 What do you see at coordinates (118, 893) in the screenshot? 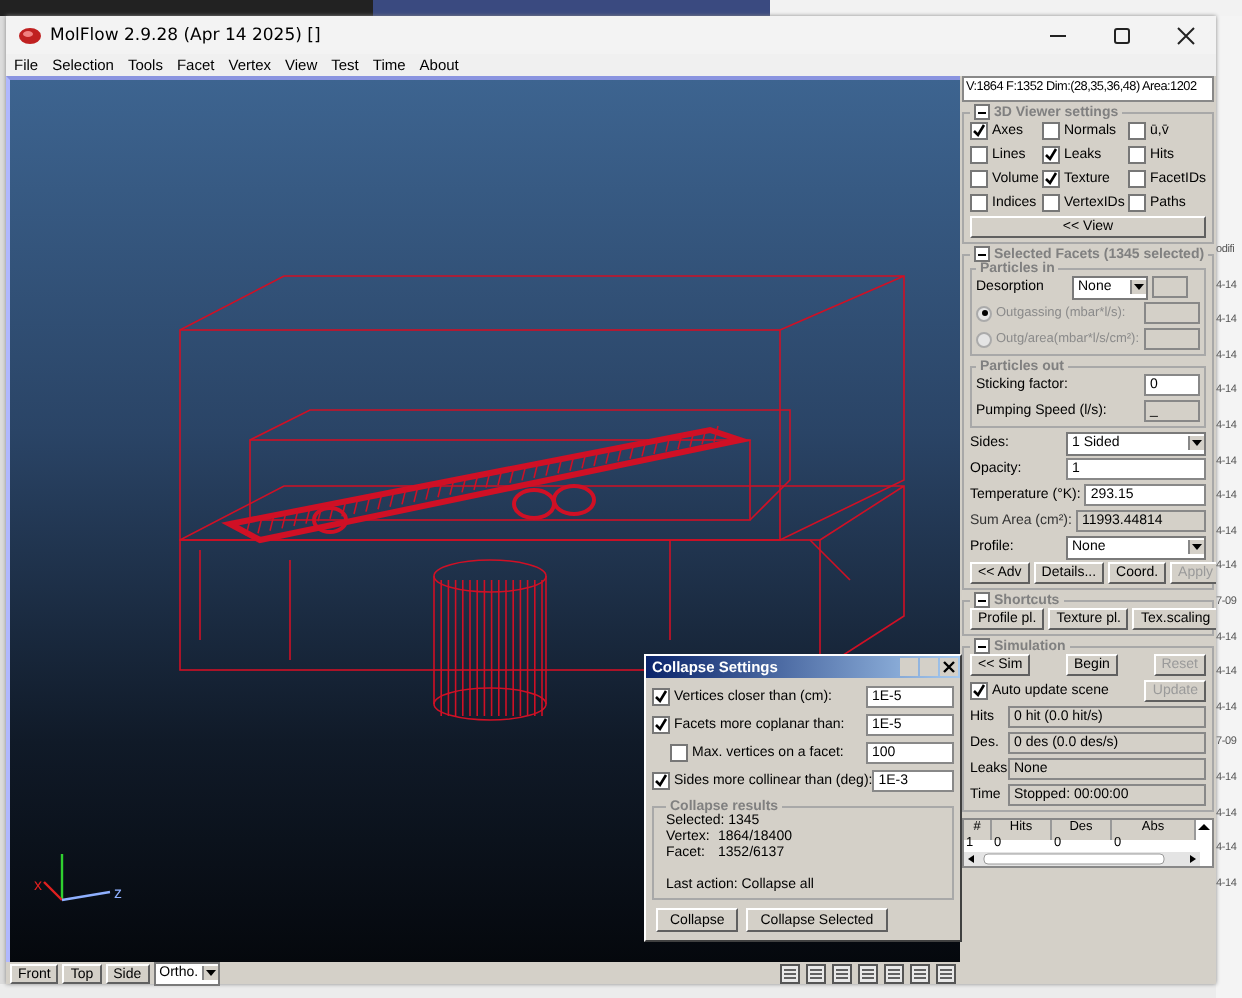
I see `axis-label: z` at bounding box center [118, 893].